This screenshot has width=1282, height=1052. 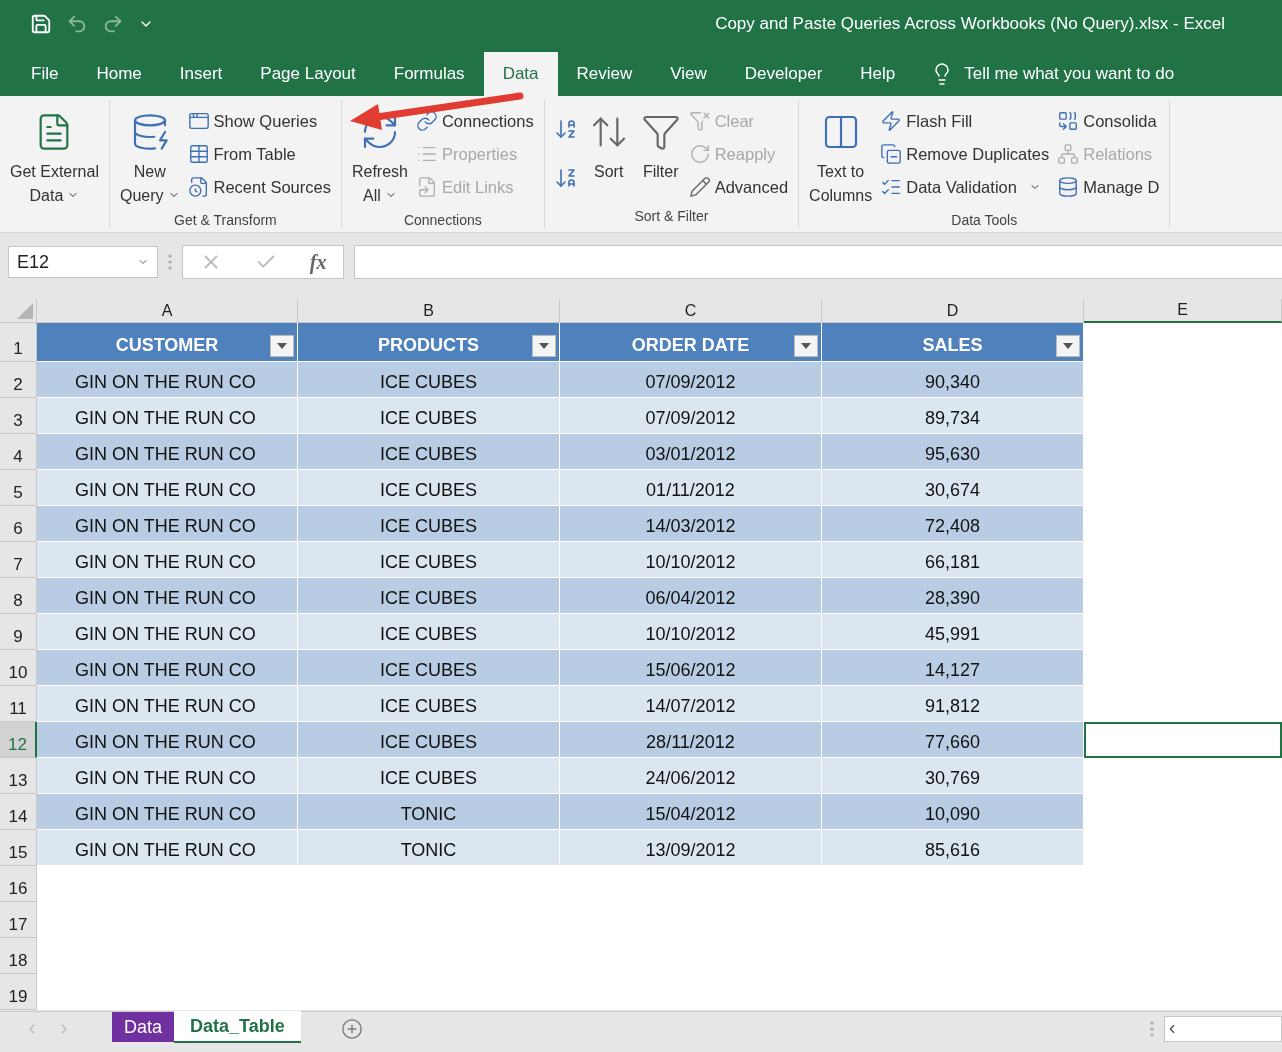 I want to click on ribbon-tab: Formulas, so click(x=429, y=74).